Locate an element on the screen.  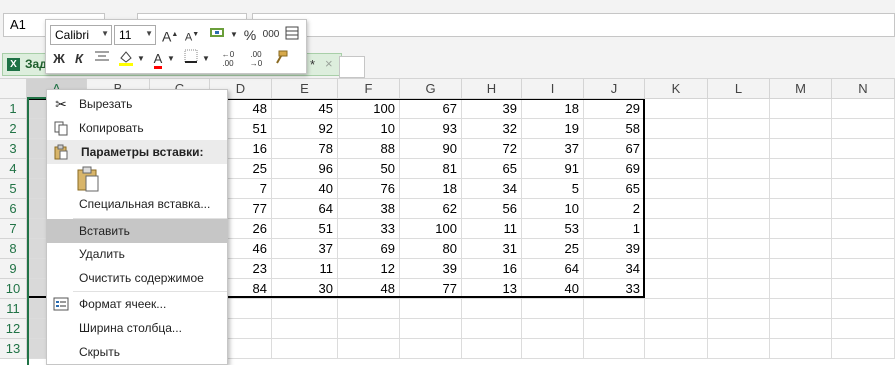
font-color-button: A is located at coordinates (158, 59).